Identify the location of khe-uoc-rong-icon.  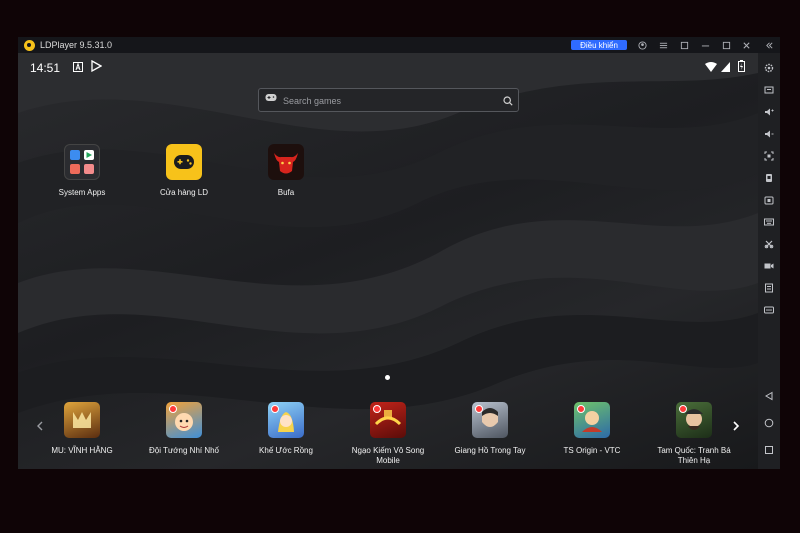
(286, 420).